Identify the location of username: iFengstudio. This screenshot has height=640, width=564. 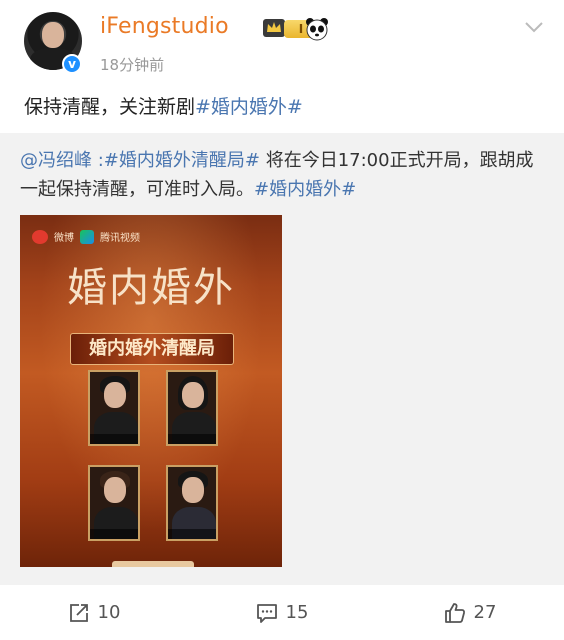
(164, 26).